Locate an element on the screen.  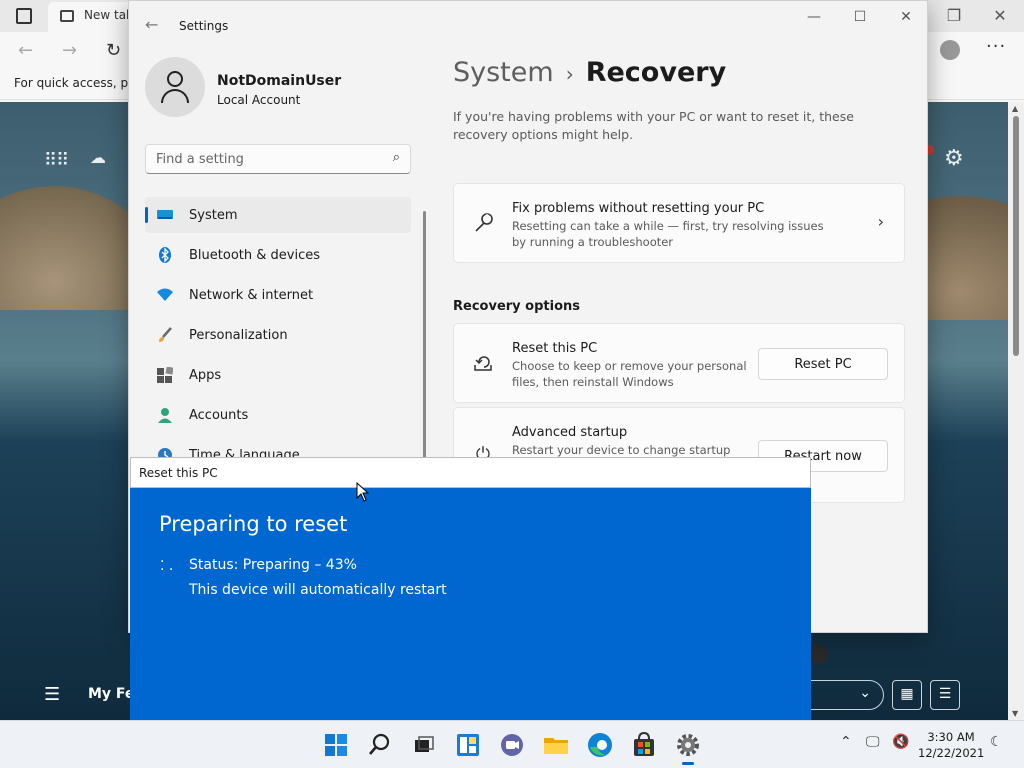
settings-icon is located at coordinates (688, 747).